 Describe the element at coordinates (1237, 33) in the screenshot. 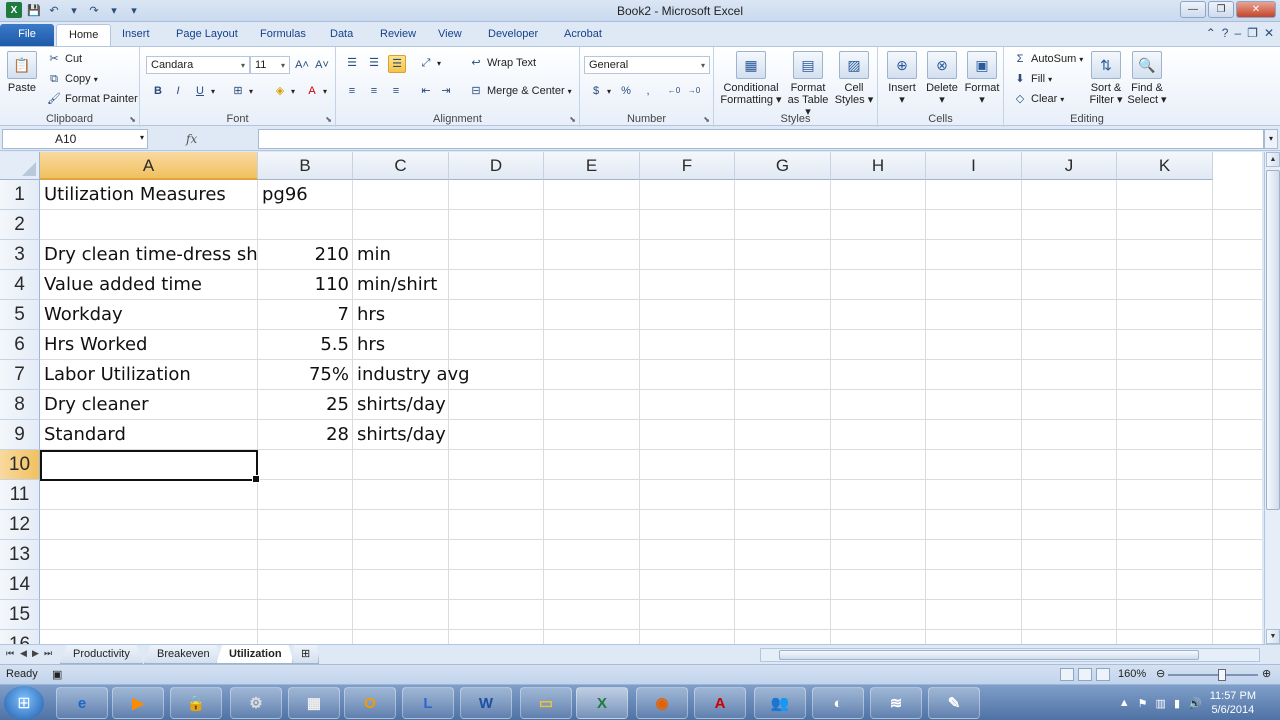

I see `workbook-minimize-icon: –` at that location.